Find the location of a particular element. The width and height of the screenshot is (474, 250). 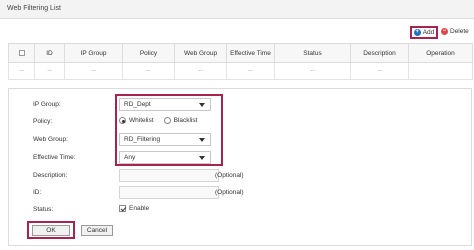

column-header: Status is located at coordinates (312, 53).